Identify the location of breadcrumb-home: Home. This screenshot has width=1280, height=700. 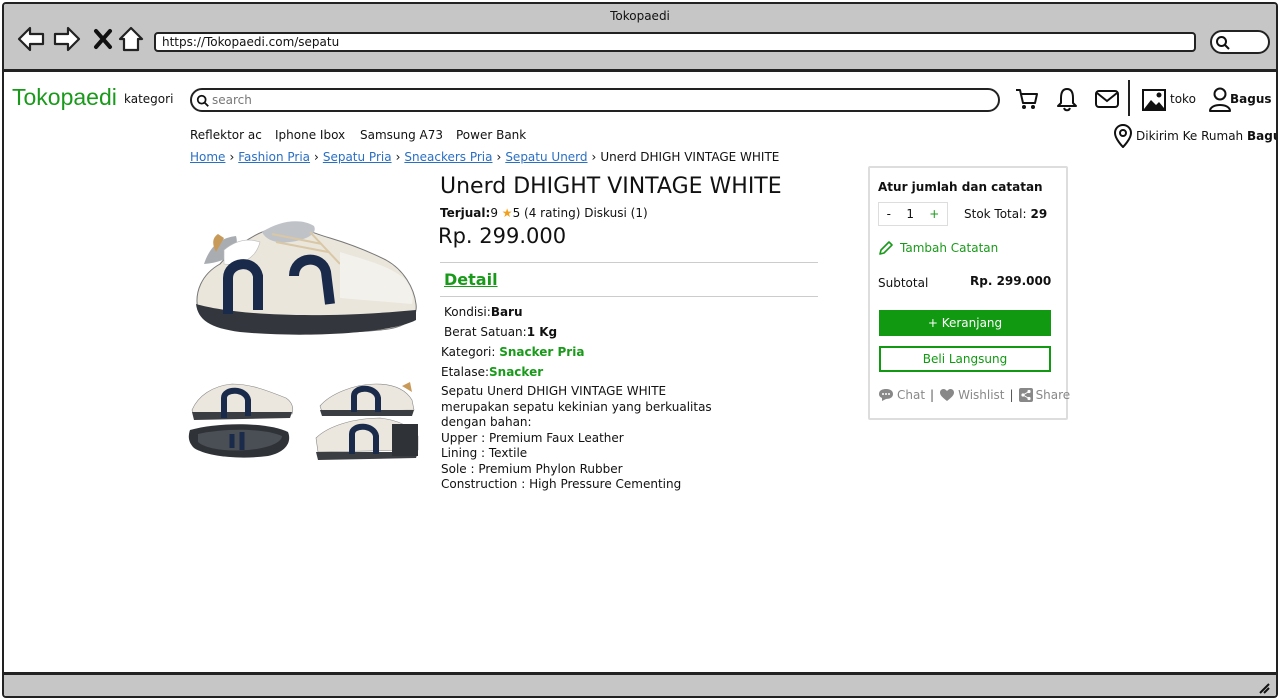
(207, 157).